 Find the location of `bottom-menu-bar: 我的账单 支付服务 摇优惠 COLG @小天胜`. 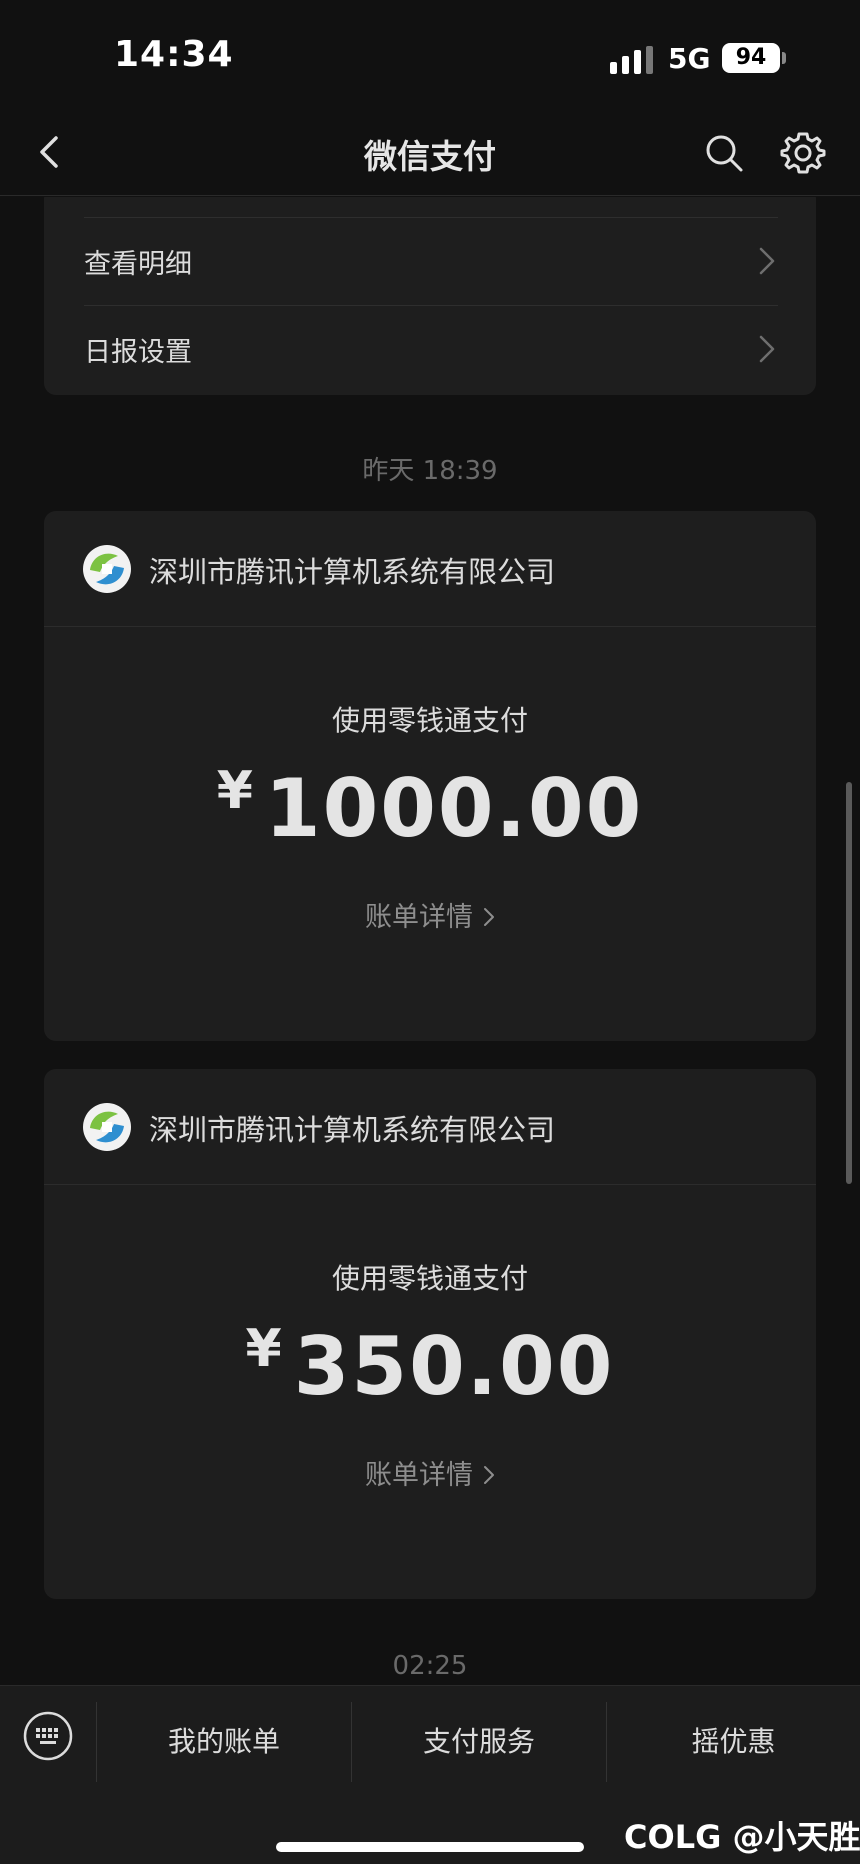

bottom-menu-bar: 我的账单 支付服务 摇优惠 COLG @小天胜 is located at coordinates (430, 1774).